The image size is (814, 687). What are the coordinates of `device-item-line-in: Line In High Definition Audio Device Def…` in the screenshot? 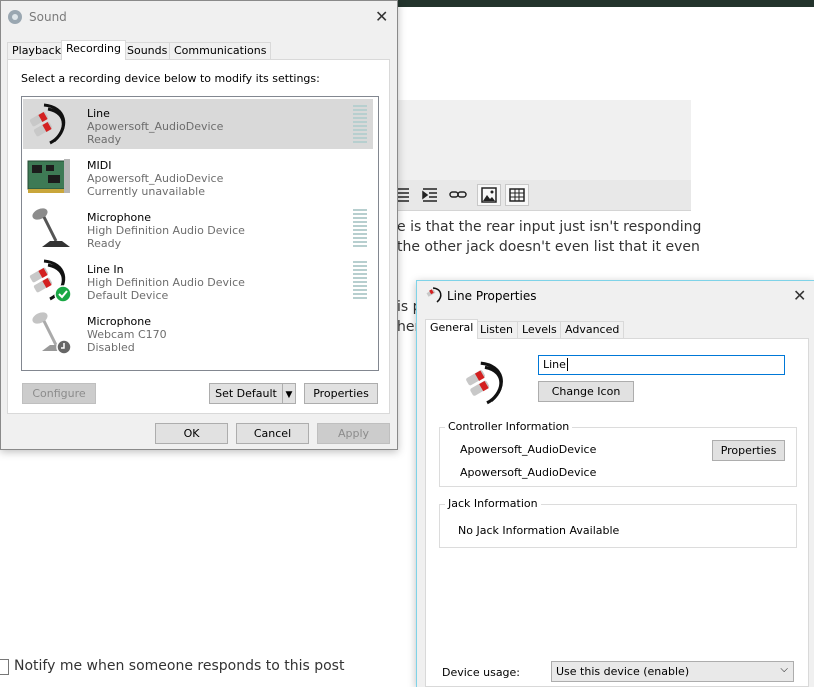 It's located at (198, 280).